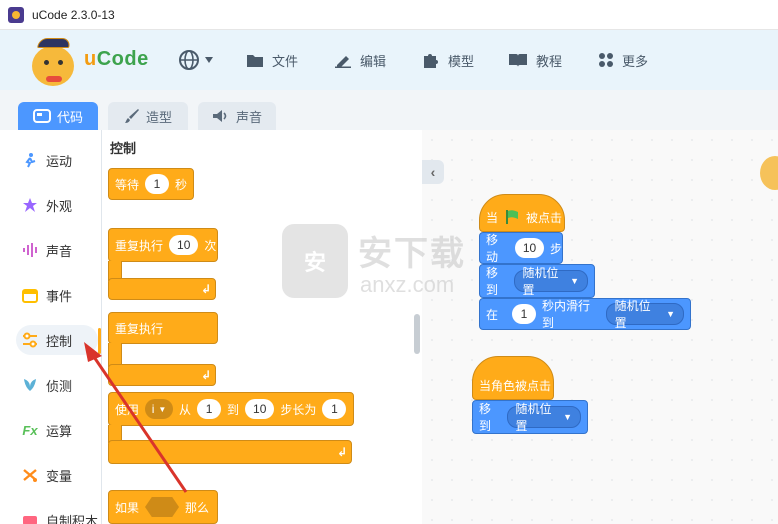 The height and width of the screenshot is (524, 778). I want to click on top-menubar: uCode 文件 编辑 模型 教程 更多, so click(389, 60).